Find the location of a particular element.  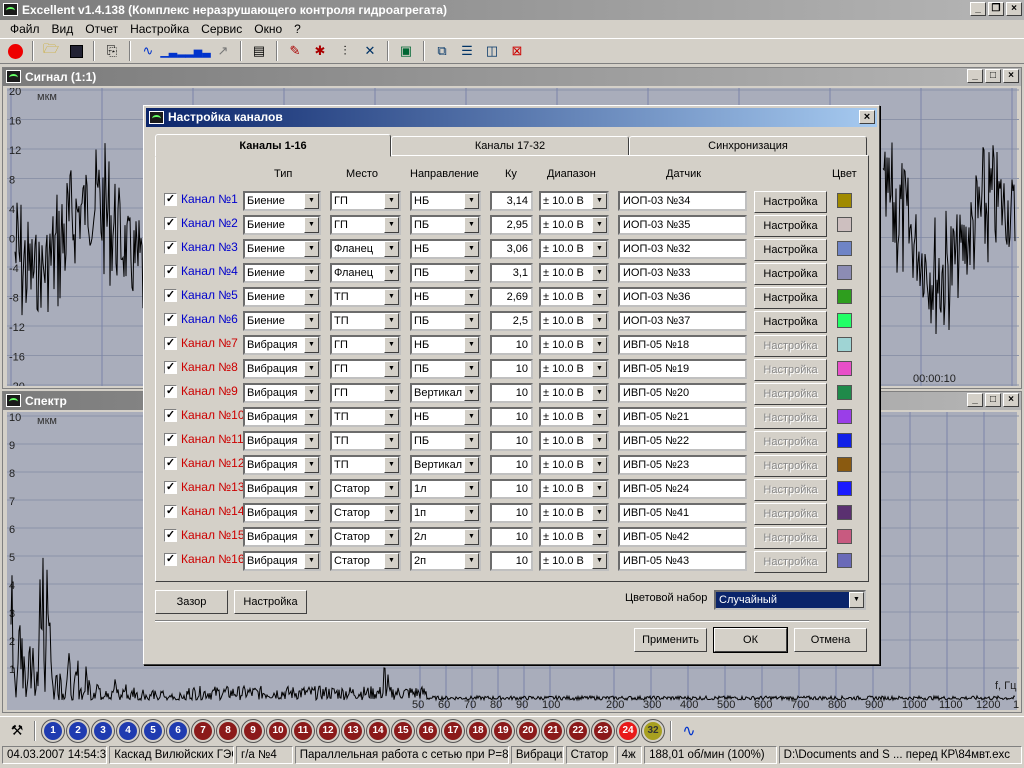

channel-button: 15 is located at coordinates (403, 730).